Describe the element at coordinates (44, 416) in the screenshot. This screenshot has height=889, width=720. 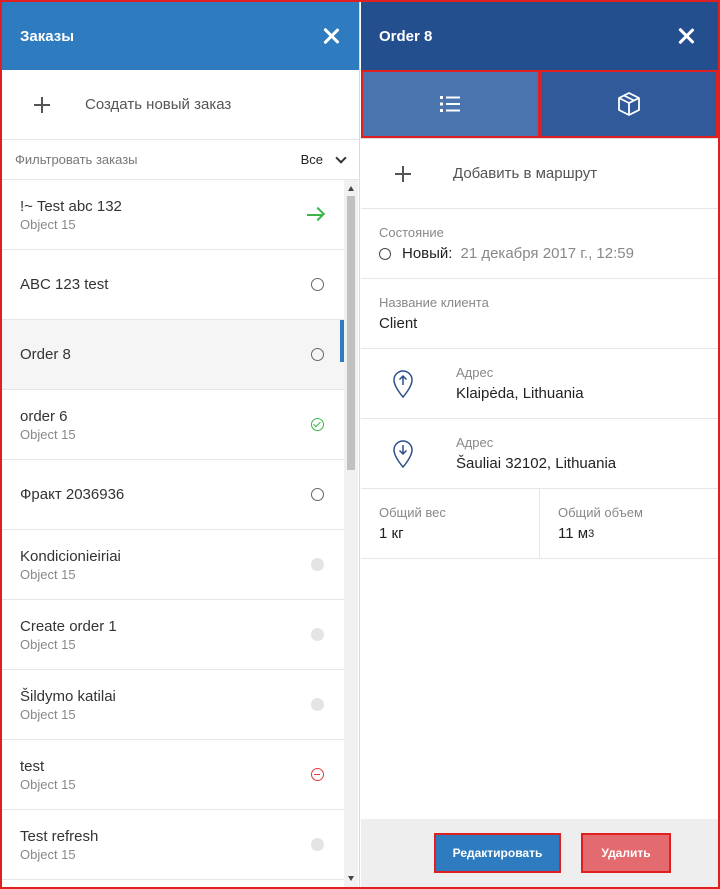
I see `item-title: order 6` at that location.